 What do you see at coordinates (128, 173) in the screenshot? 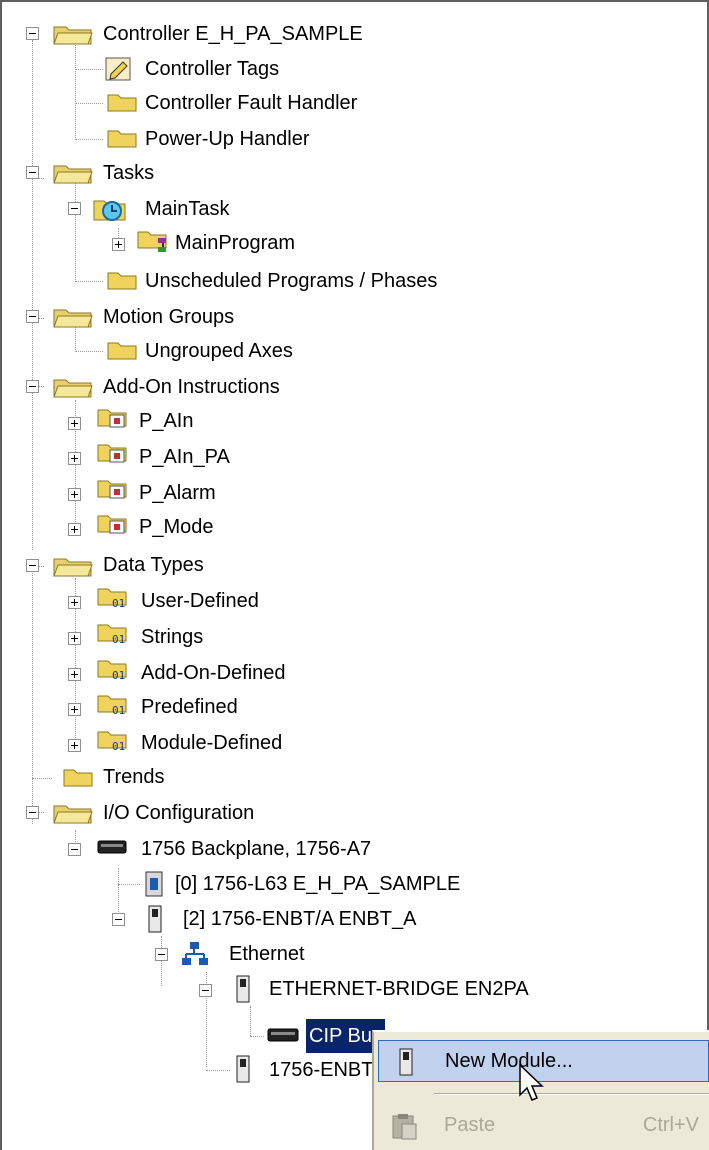
I see `tree-item-tasks: Tasks` at bounding box center [128, 173].